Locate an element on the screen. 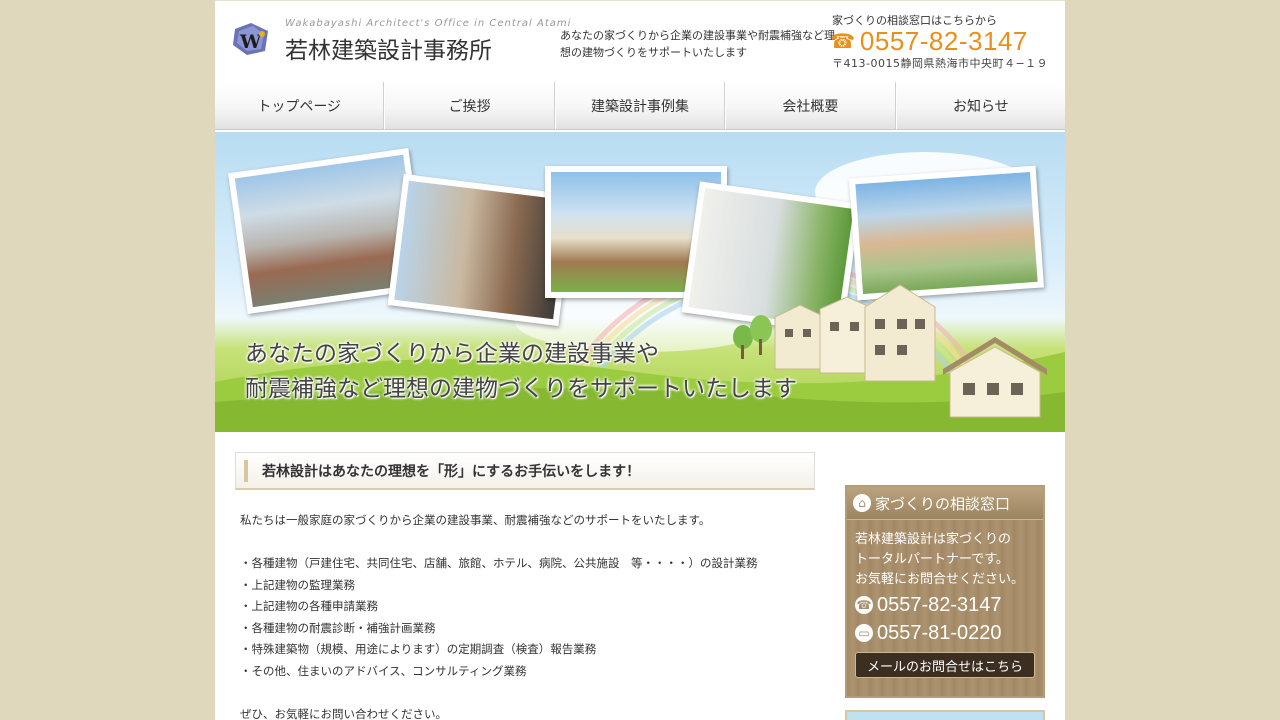  logo-mark-letter: W is located at coordinates (250, 42).